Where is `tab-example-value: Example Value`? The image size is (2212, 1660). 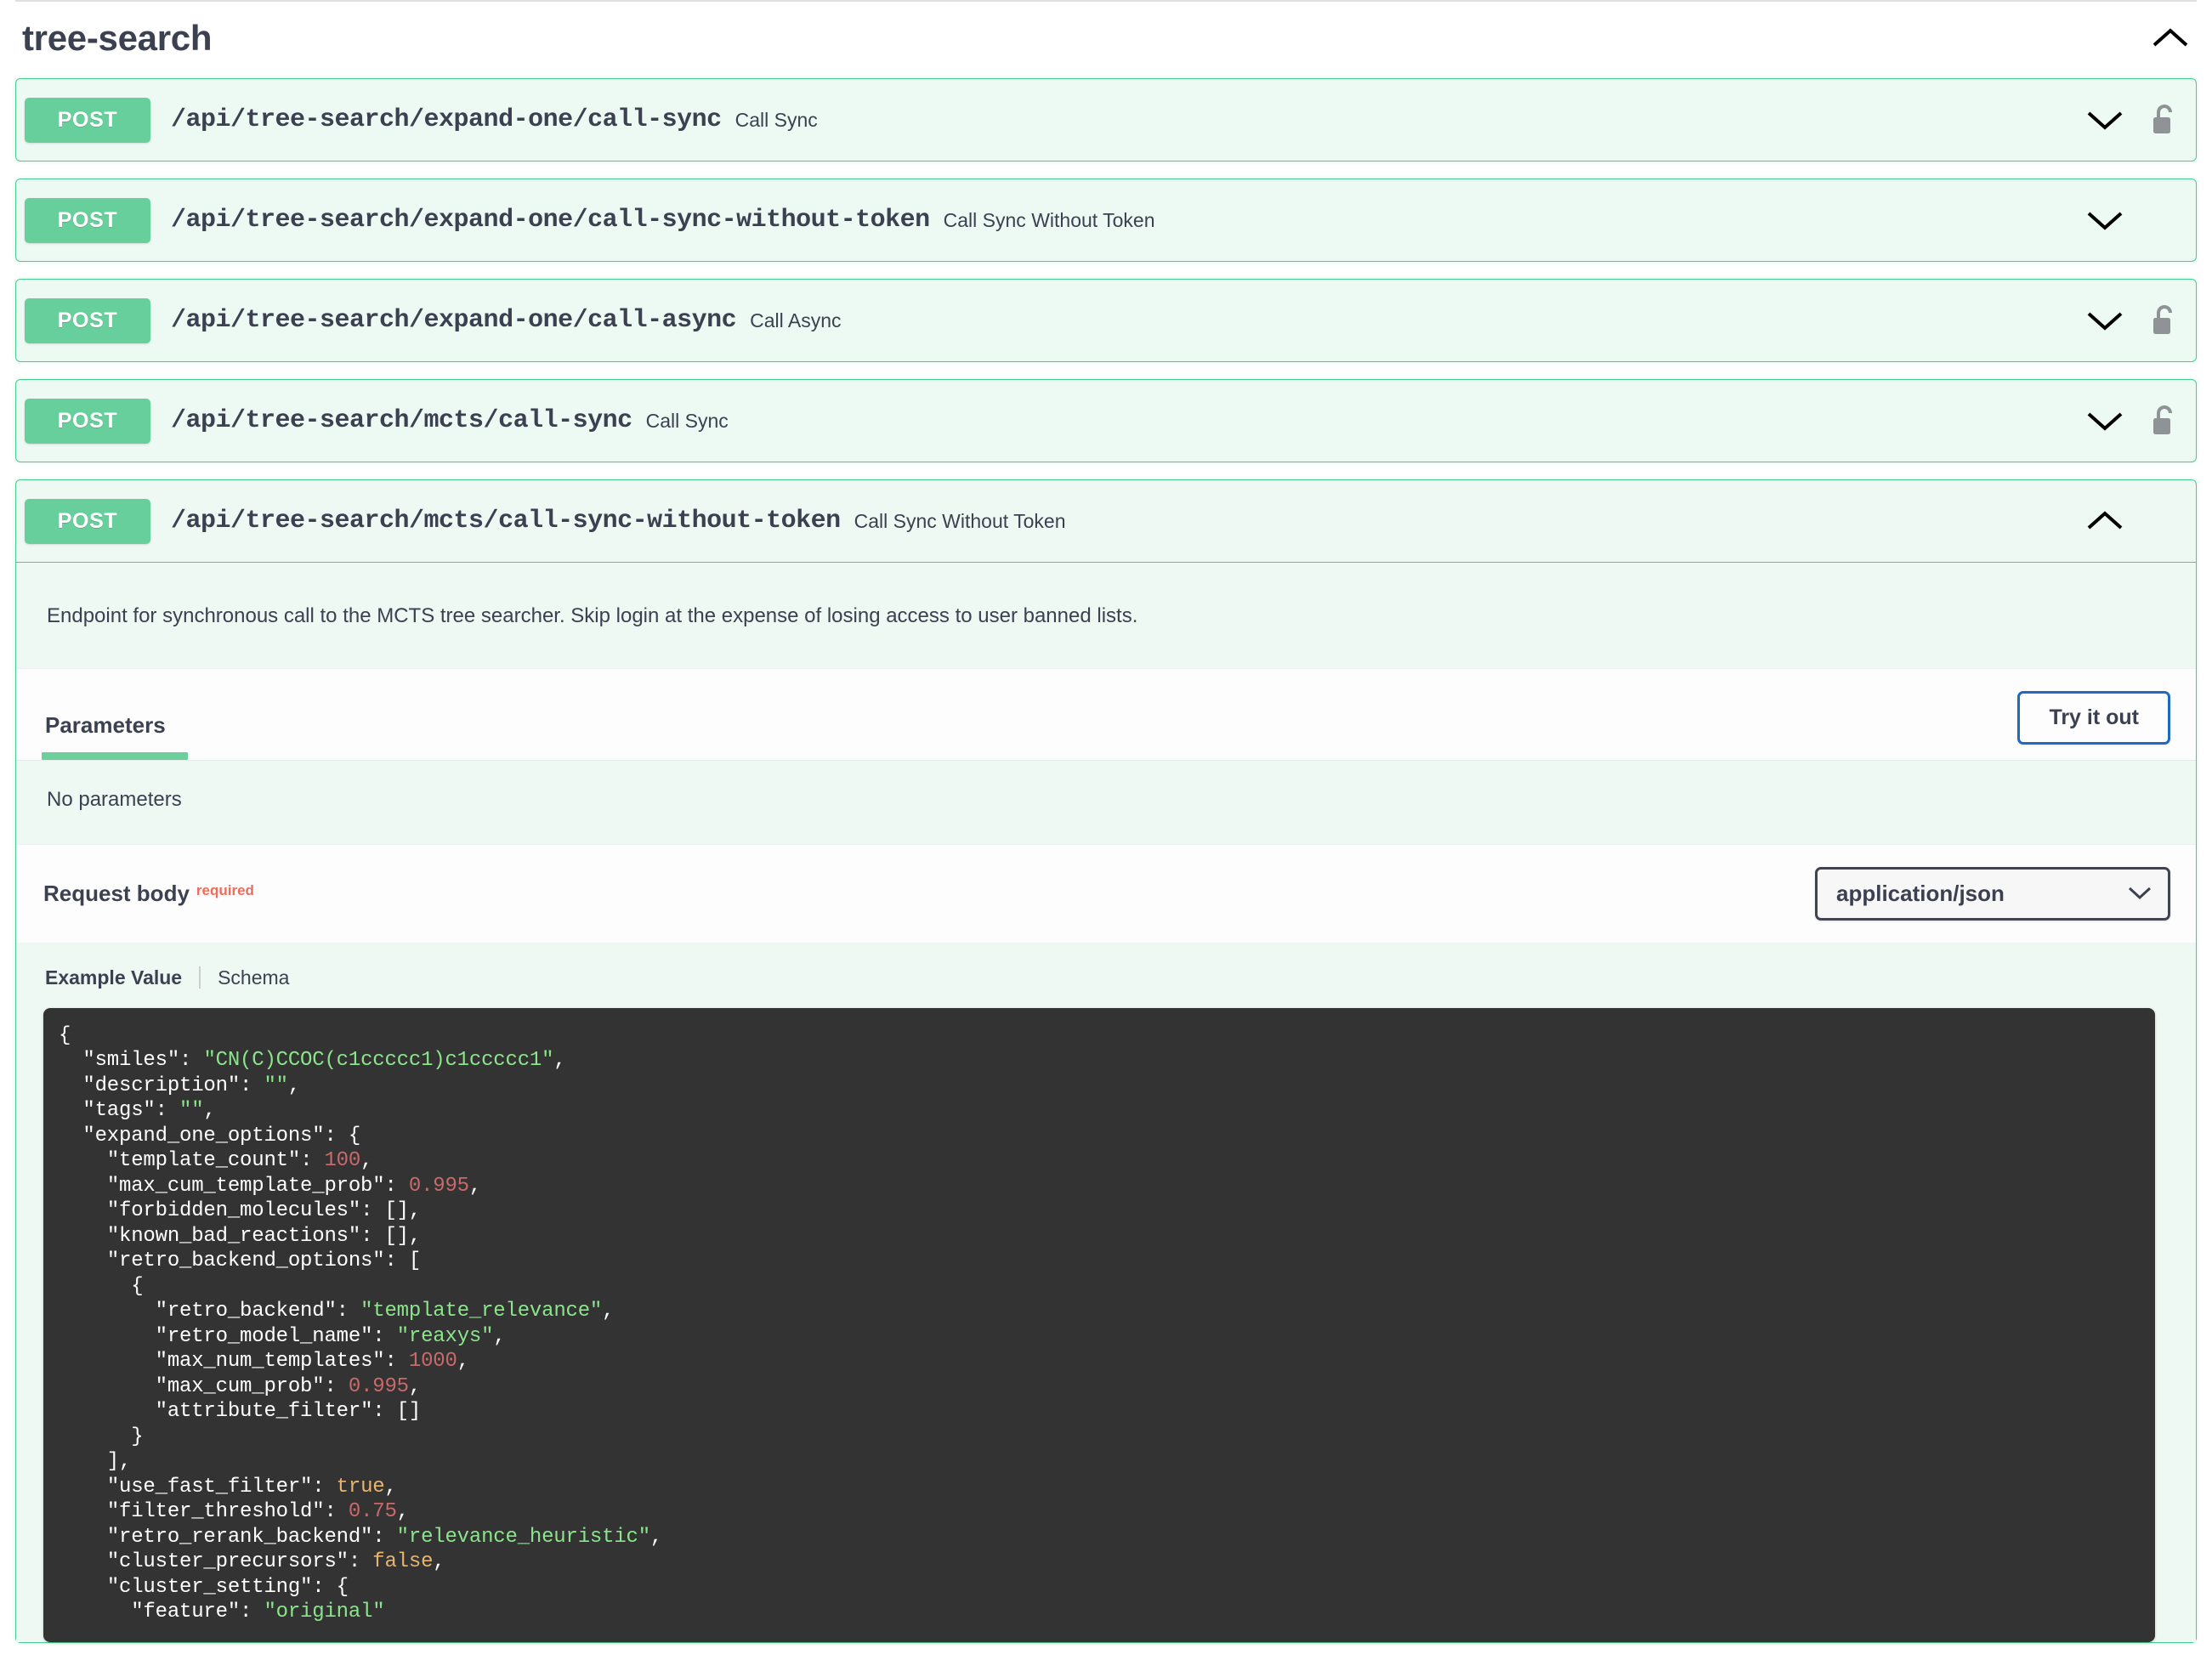 tab-example-value: Example Value is located at coordinates (113, 977).